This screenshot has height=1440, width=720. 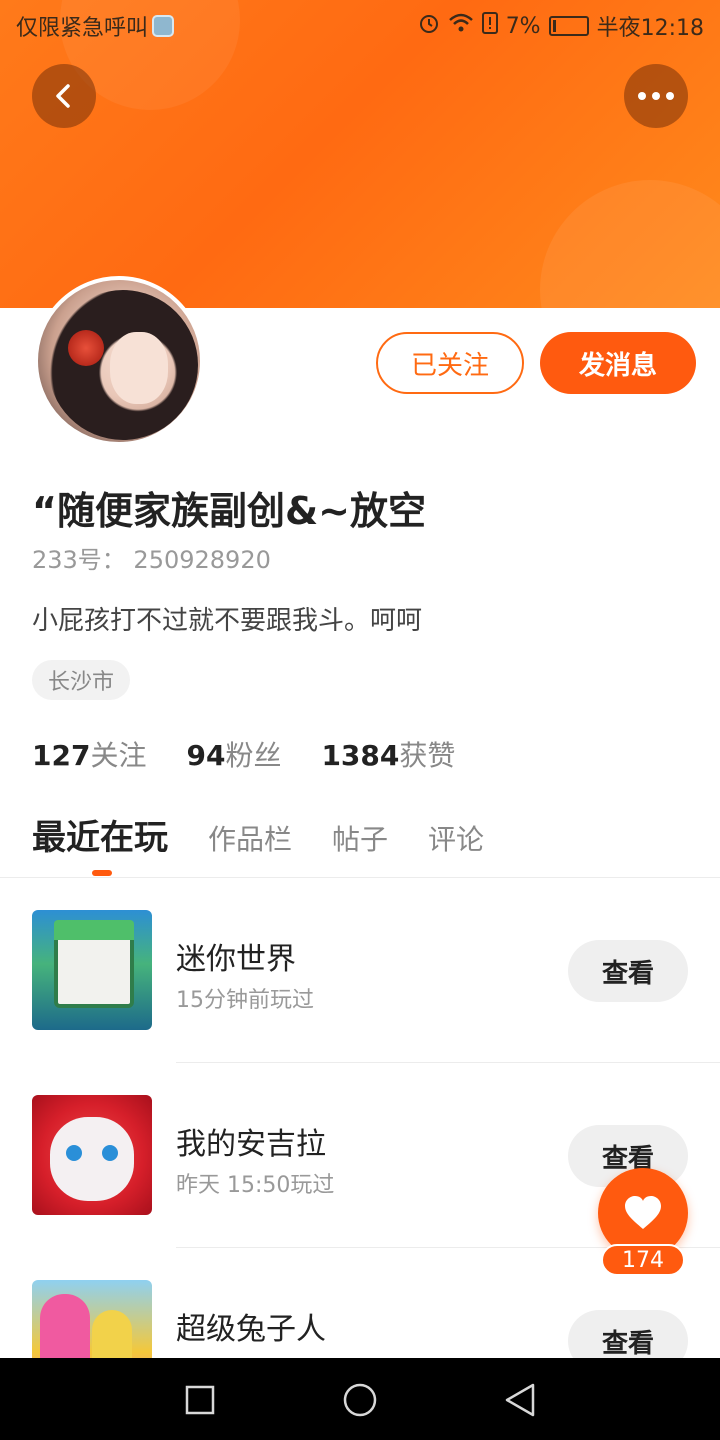 What do you see at coordinates (618, 363) in the screenshot?
I see `send-message-button: 发消息` at bounding box center [618, 363].